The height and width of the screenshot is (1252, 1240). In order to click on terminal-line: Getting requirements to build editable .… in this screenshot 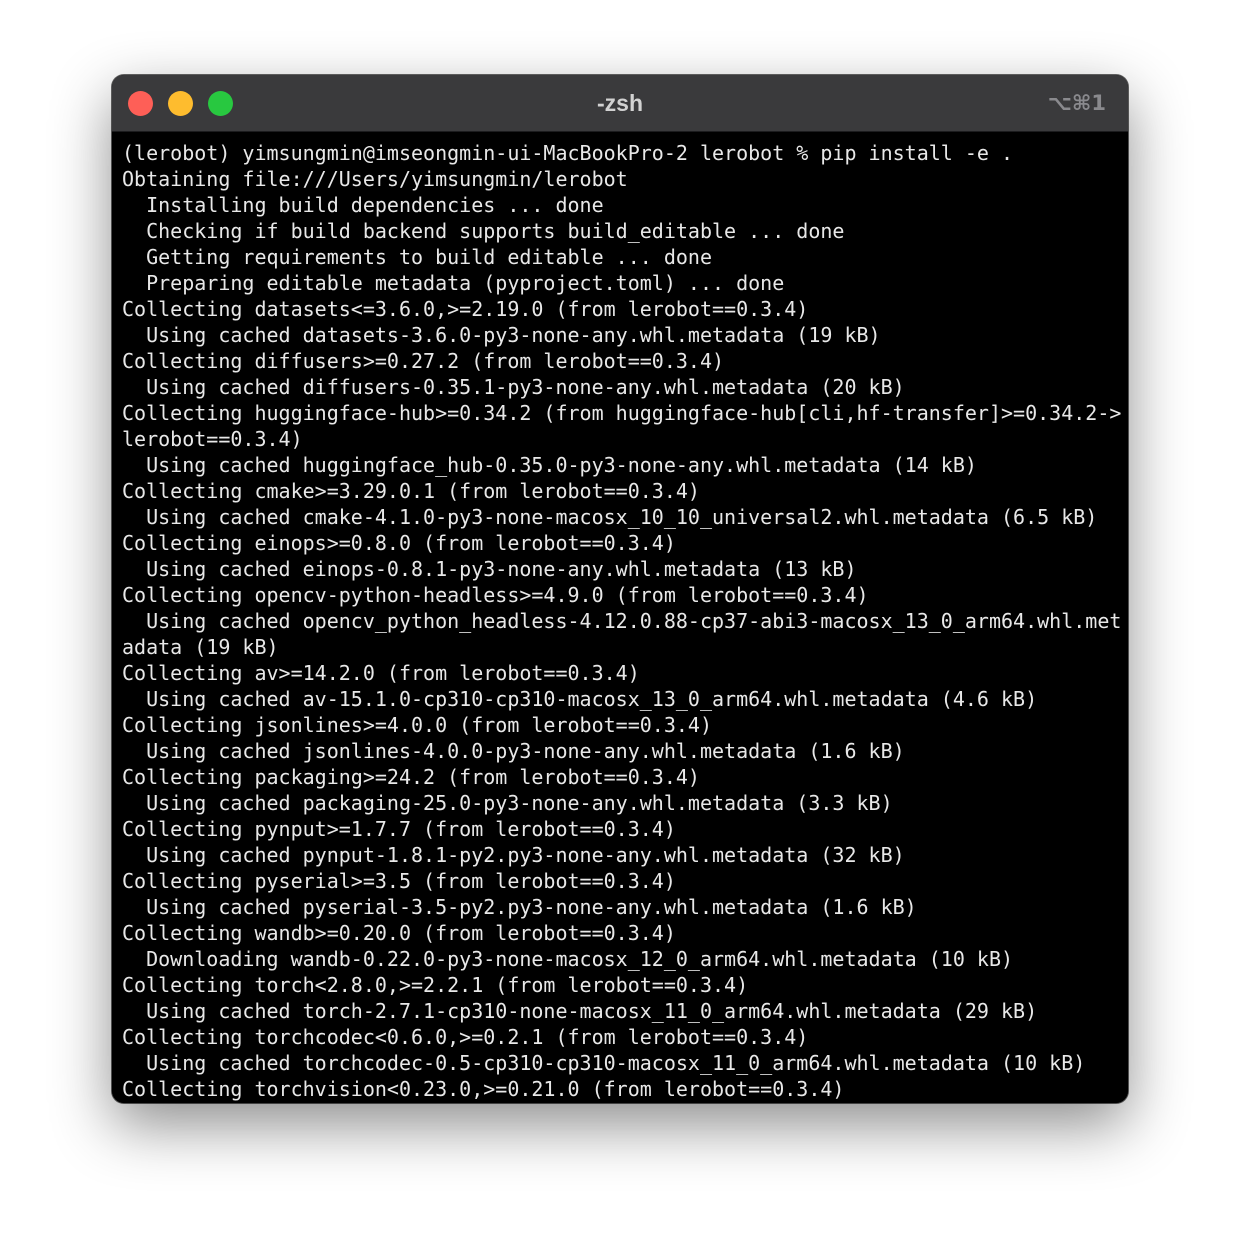, I will do `click(417, 257)`.